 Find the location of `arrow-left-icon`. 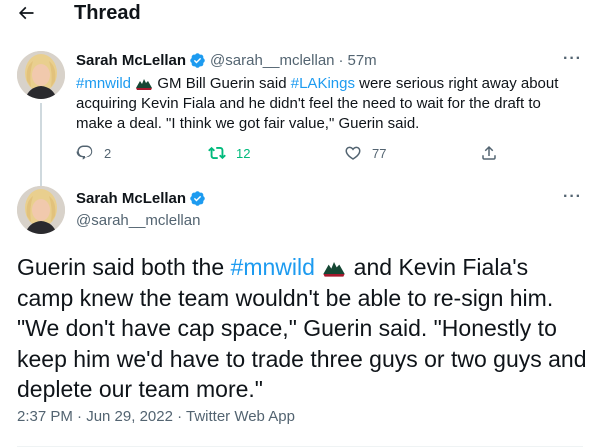

arrow-left-icon is located at coordinates (26, 13).